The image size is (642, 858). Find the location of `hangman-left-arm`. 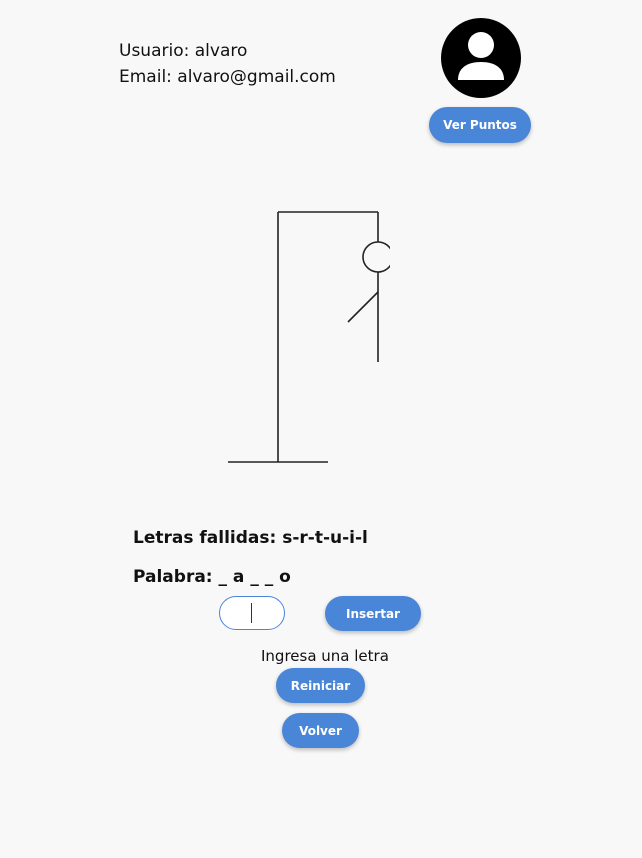

hangman-left-arm is located at coordinates (363, 307).